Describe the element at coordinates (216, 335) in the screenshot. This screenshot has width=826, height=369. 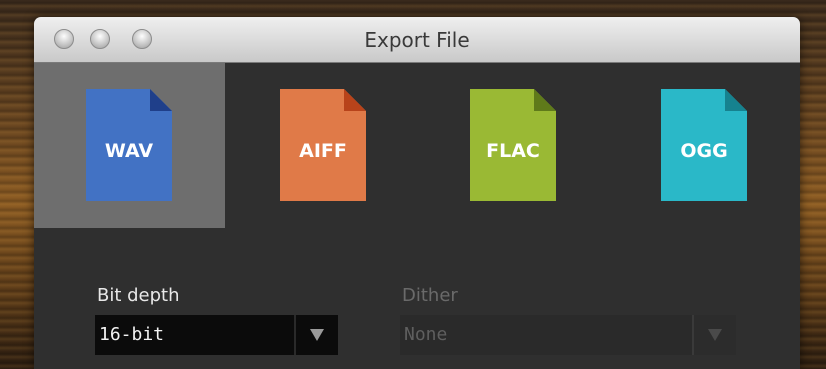
I see `bit-depth-select: 16-bit` at that location.